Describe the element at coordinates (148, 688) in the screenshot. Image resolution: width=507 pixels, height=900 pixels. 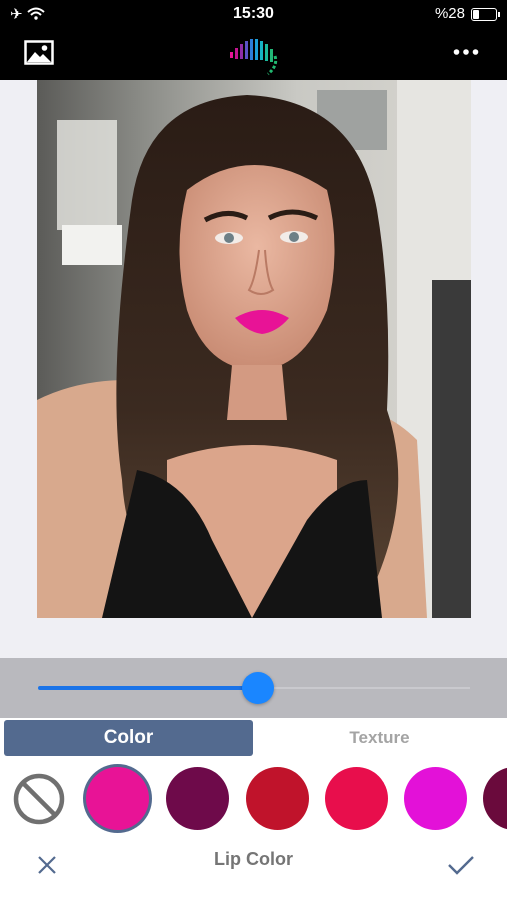
I see `slider-fill` at that location.